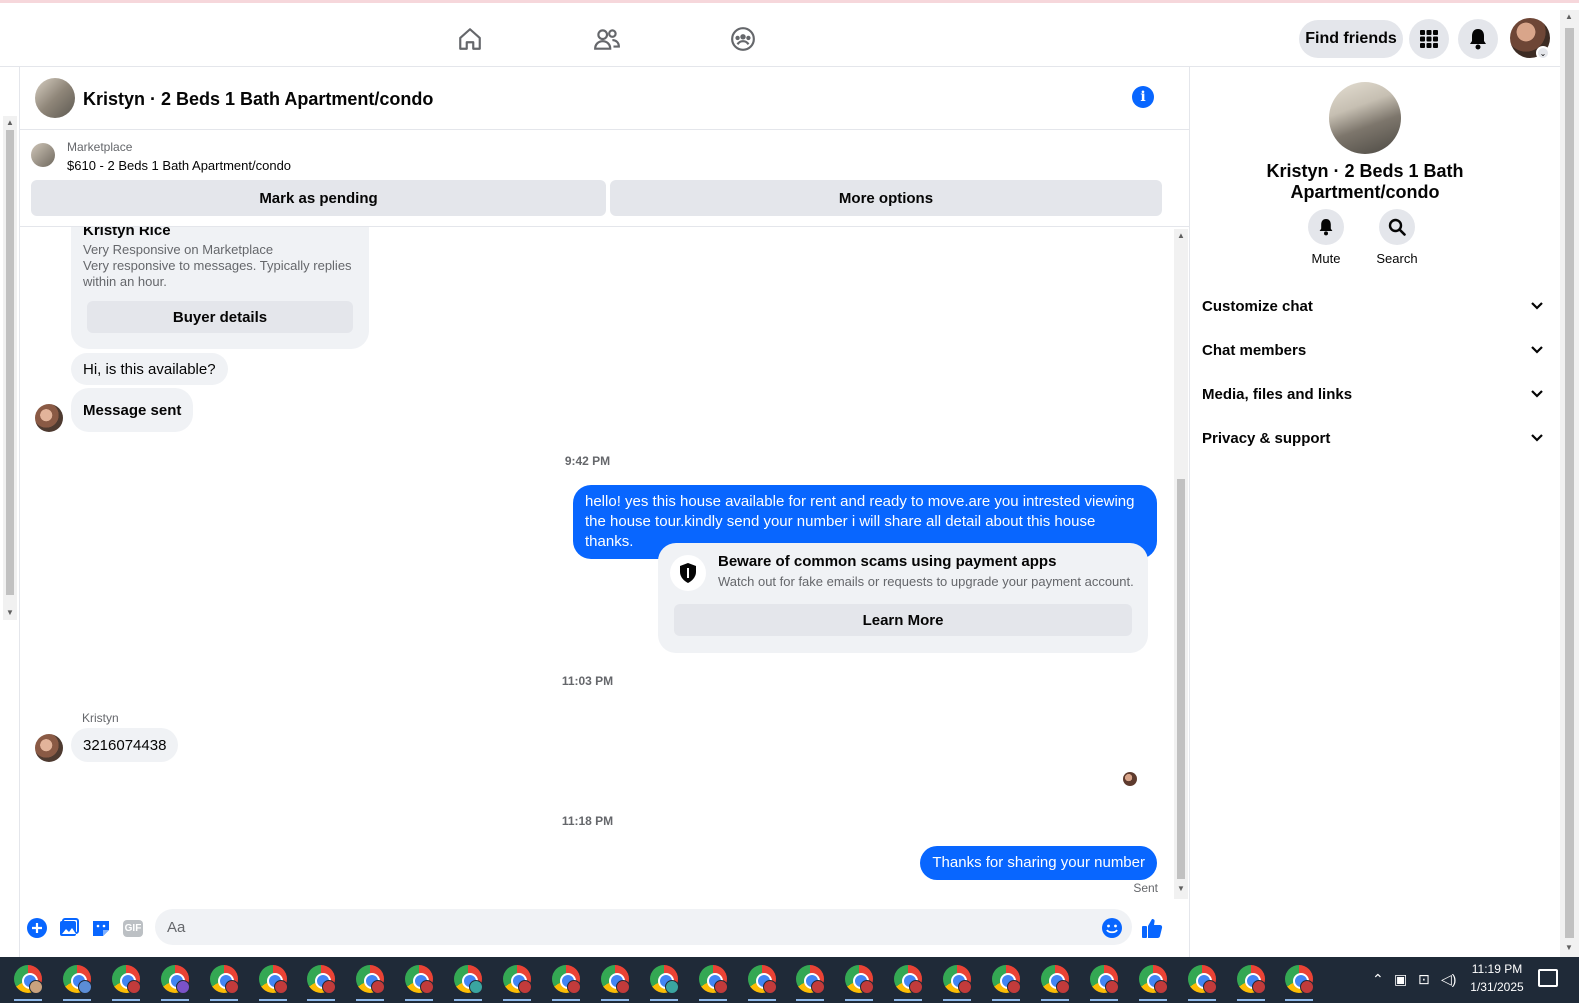 This screenshot has width=1579, height=1003. Describe the element at coordinates (149, 369) in the screenshot. I see `message-bubble-incoming: Hi, is this available?` at that location.